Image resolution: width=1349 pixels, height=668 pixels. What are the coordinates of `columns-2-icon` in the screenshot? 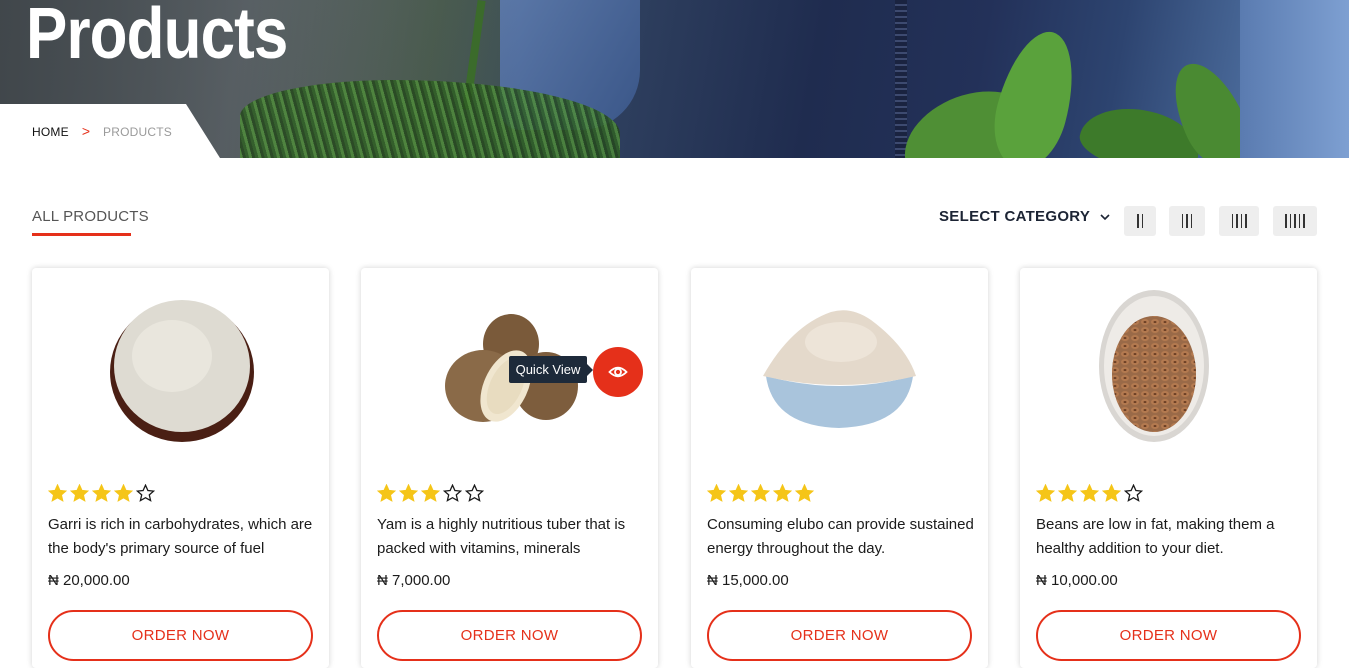 It's located at (1140, 221).